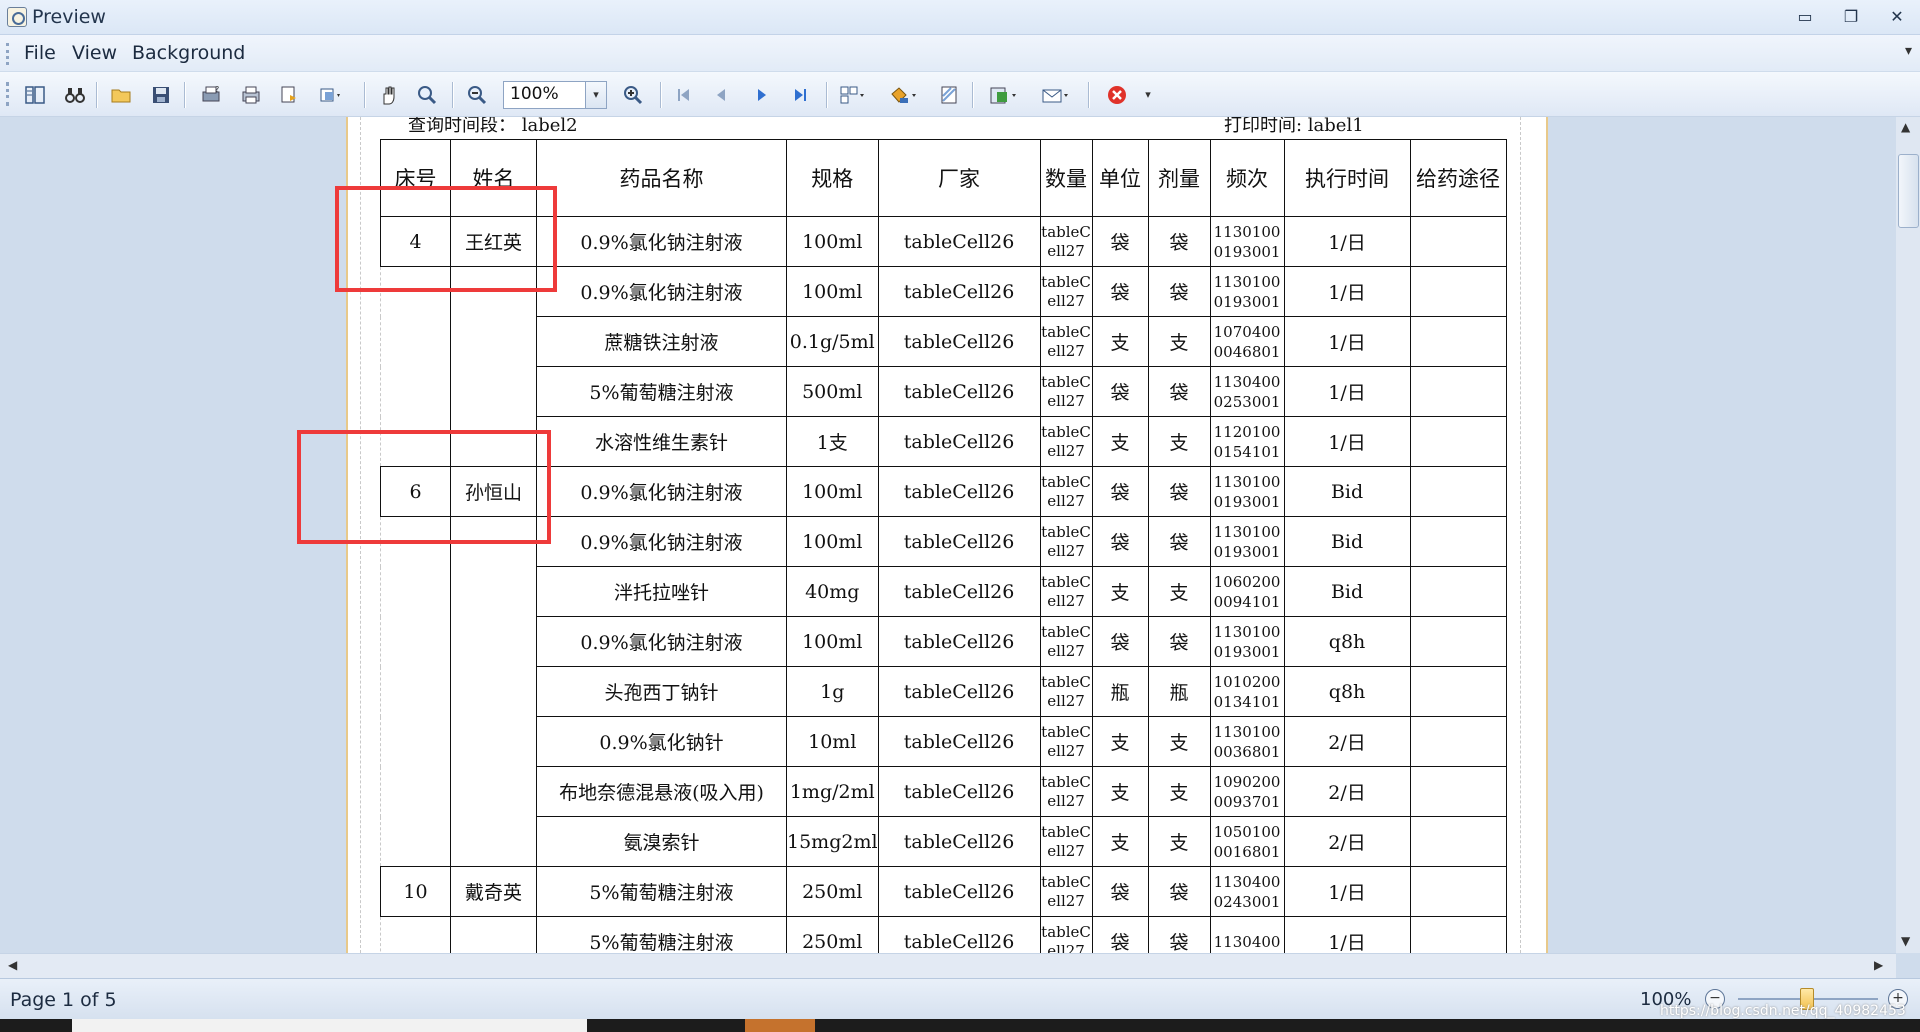 The width and height of the screenshot is (1920, 1032). Describe the element at coordinates (832, 341) in the screenshot. I see `cell-spec: 0.1g/5ml` at that location.